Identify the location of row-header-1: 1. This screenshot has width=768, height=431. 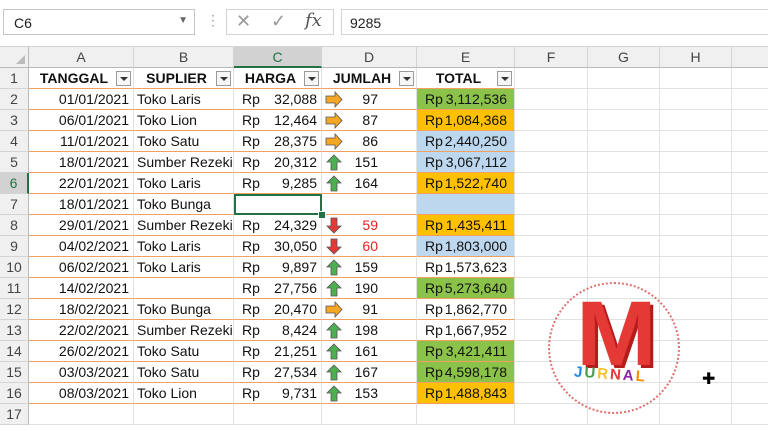
(14, 78).